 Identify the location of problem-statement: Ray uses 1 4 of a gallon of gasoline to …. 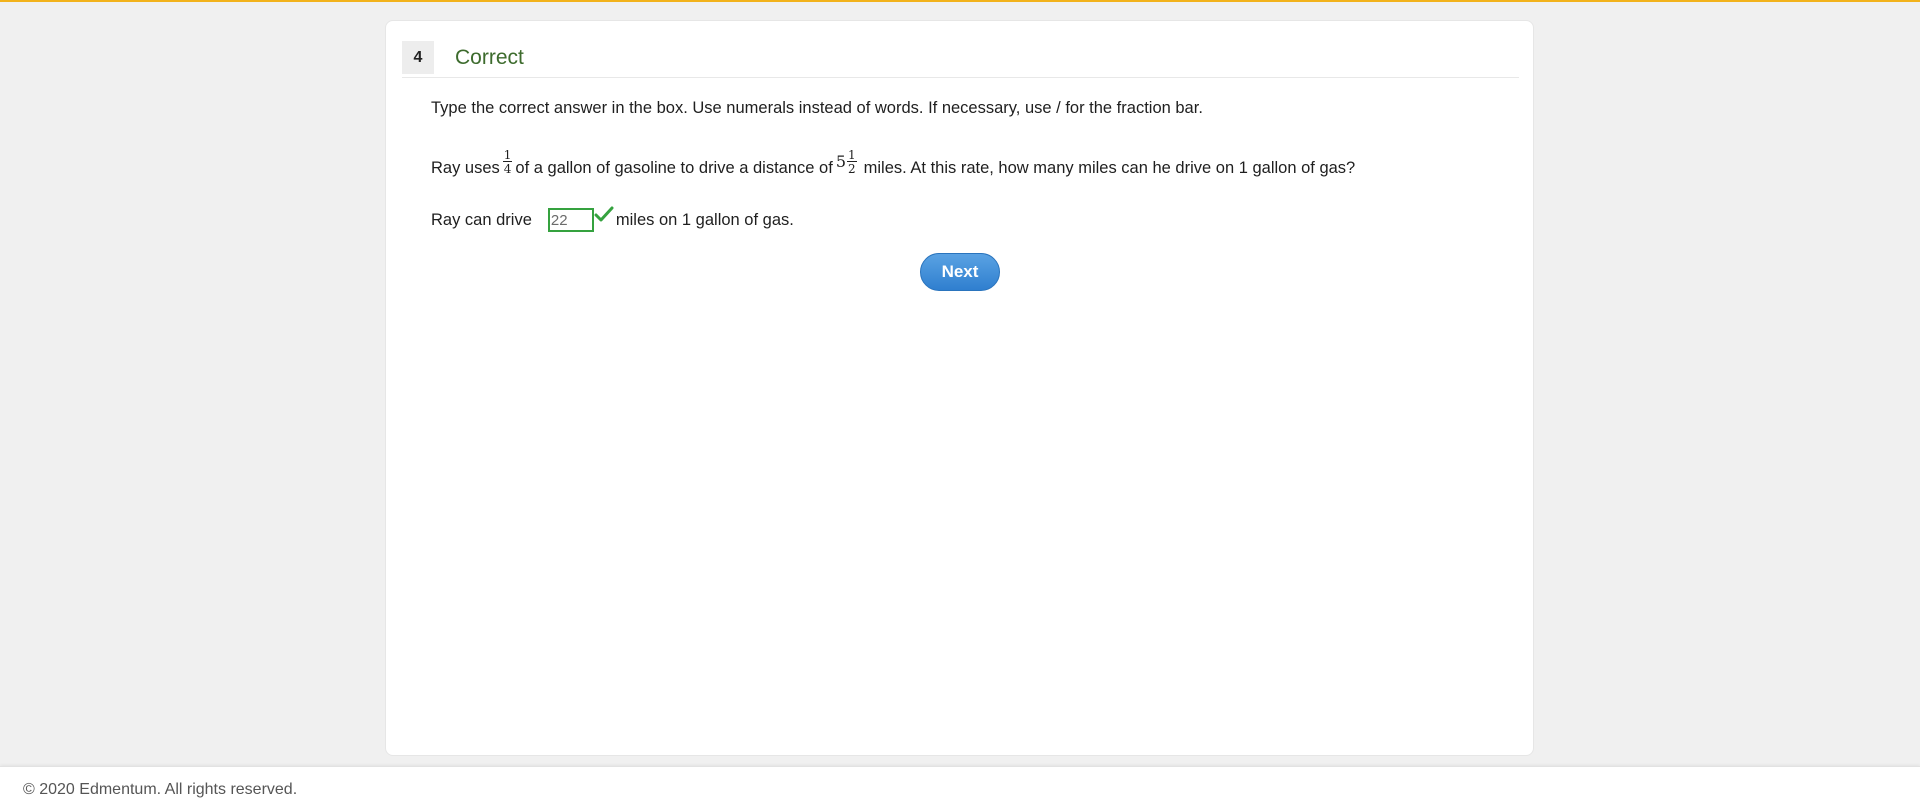
(893, 159).